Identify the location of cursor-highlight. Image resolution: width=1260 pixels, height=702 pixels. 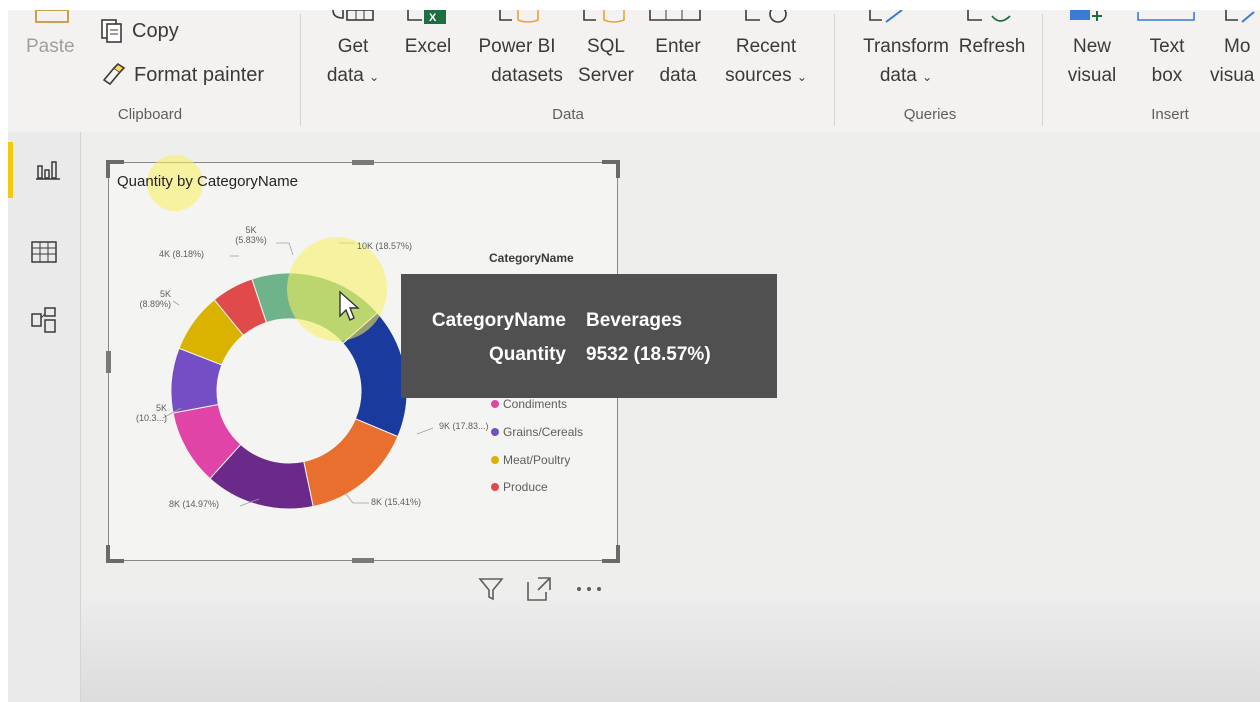
(337, 289).